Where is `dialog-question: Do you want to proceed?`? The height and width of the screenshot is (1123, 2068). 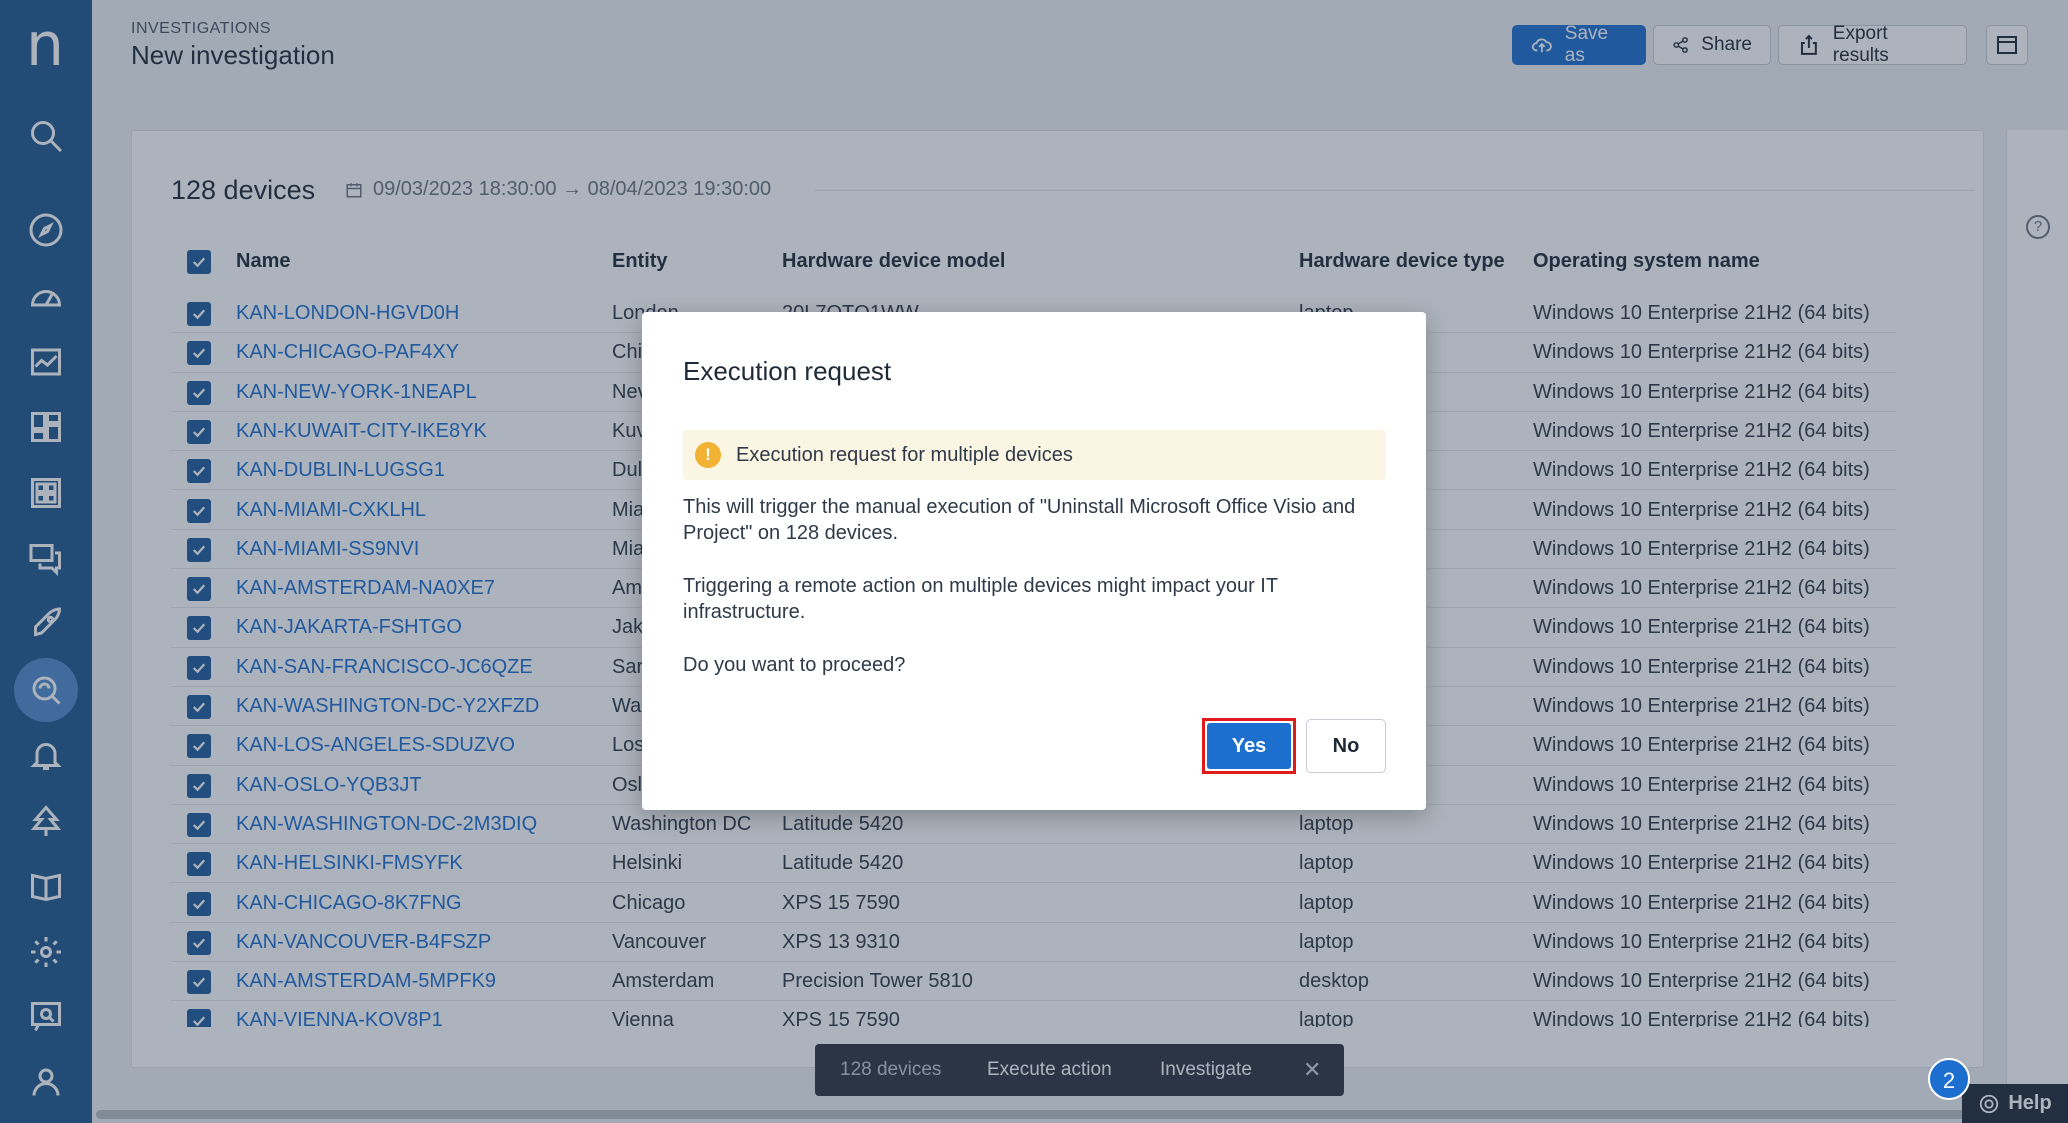
dialog-question: Do you want to proceed? is located at coordinates (794, 665).